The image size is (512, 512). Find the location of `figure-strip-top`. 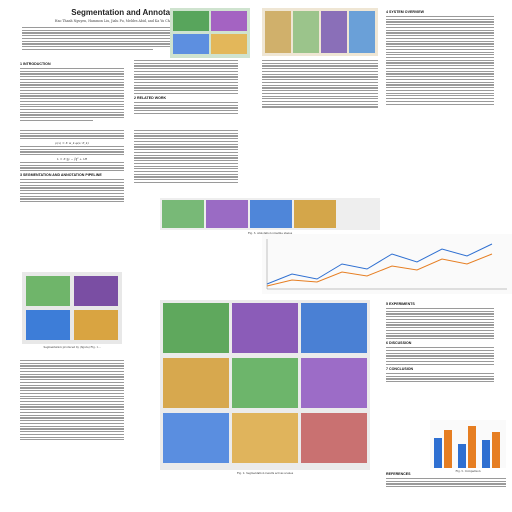

figure-strip-top is located at coordinates (270, 214).